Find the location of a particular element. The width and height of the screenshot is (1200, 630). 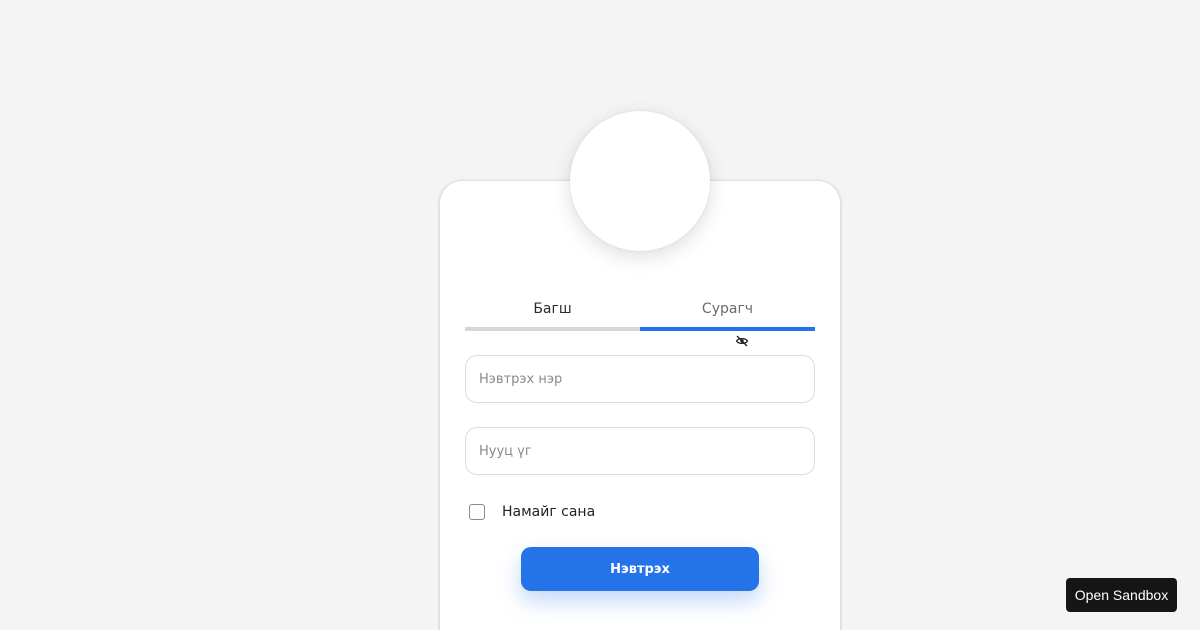

tab-teacher-label: Багш is located at coordinates (552, 309).